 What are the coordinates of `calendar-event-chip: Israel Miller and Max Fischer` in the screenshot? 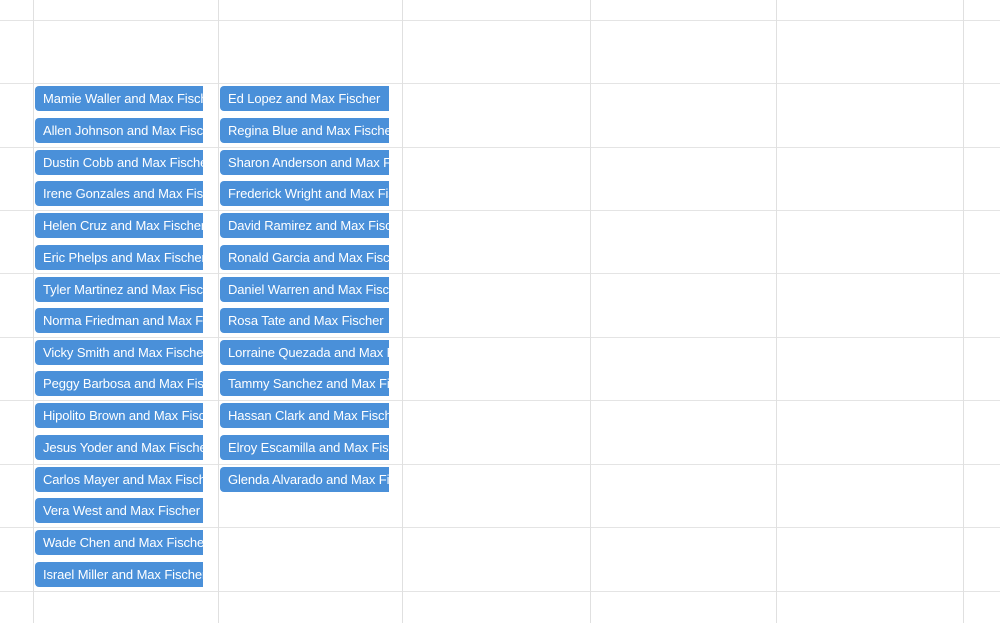 It's located at (119, 574).